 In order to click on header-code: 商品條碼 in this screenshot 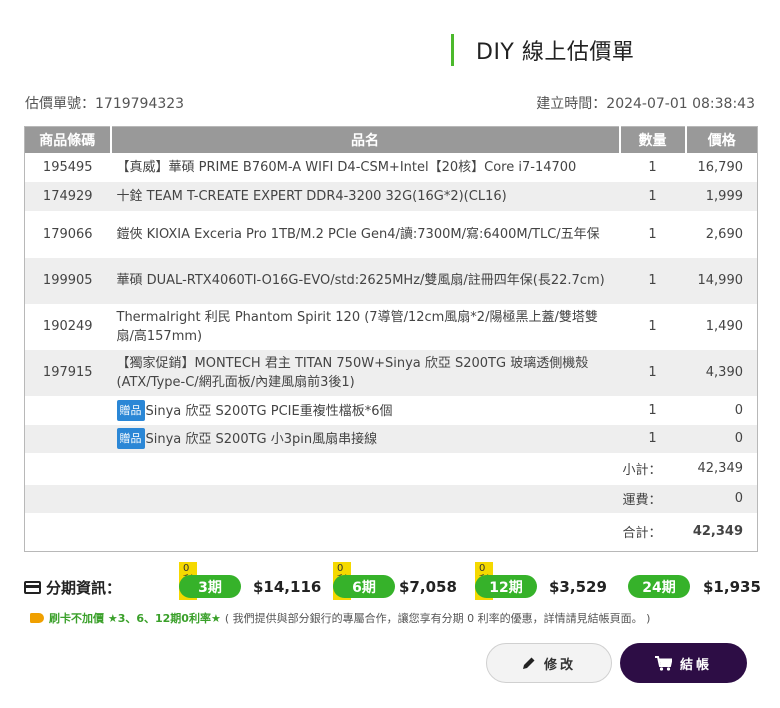, I will do `click(67, 139)`.